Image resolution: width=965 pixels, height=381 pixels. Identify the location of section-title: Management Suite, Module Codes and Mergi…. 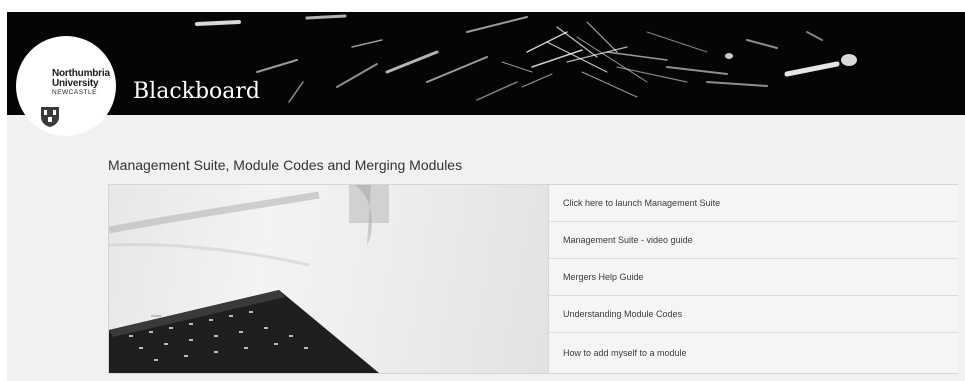
(285, 165).